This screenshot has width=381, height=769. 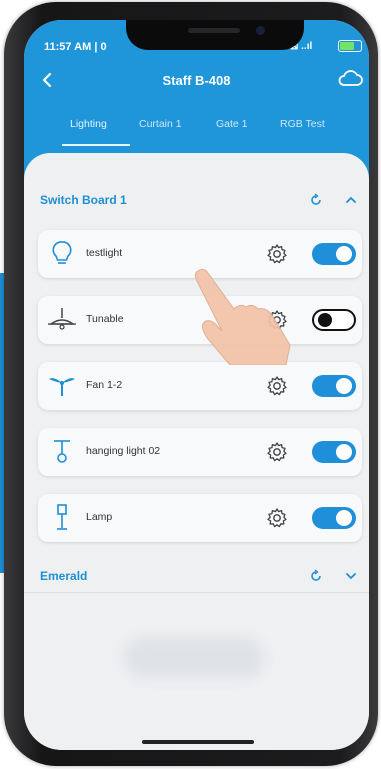 I want to click on tab-lighting: Lighting, so click(x=88, y=124).